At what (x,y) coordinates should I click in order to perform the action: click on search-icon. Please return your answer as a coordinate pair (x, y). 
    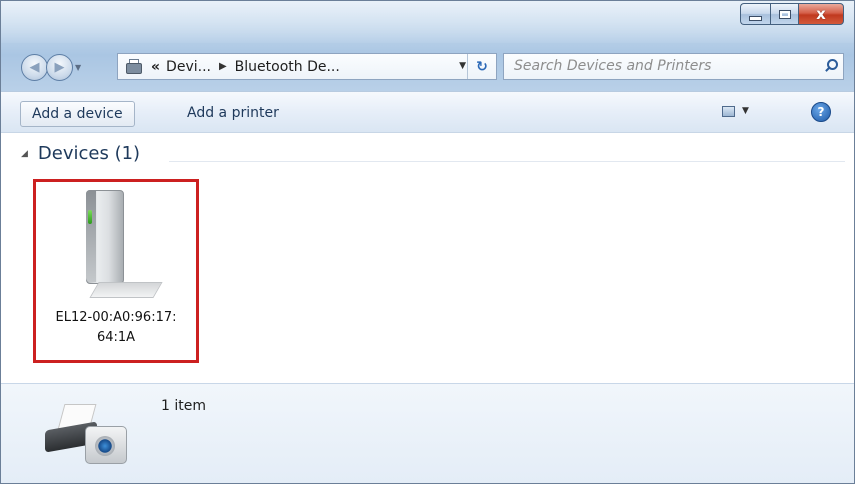
    Looking at the image, I should click on (831, 65).